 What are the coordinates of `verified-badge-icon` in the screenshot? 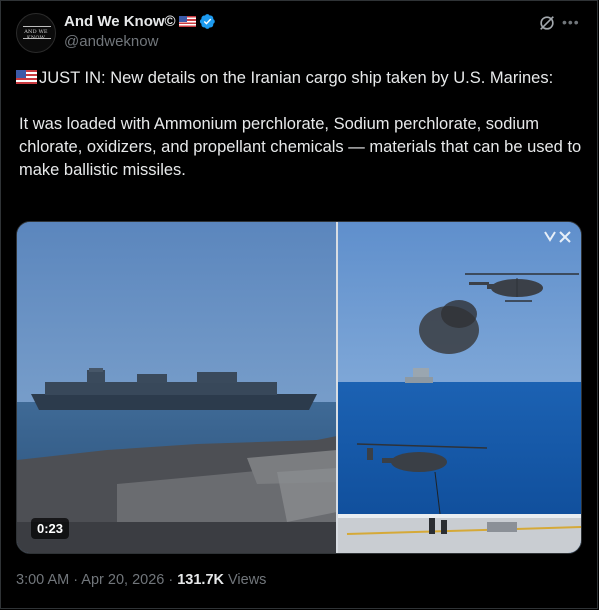 It's located at (207, 21).